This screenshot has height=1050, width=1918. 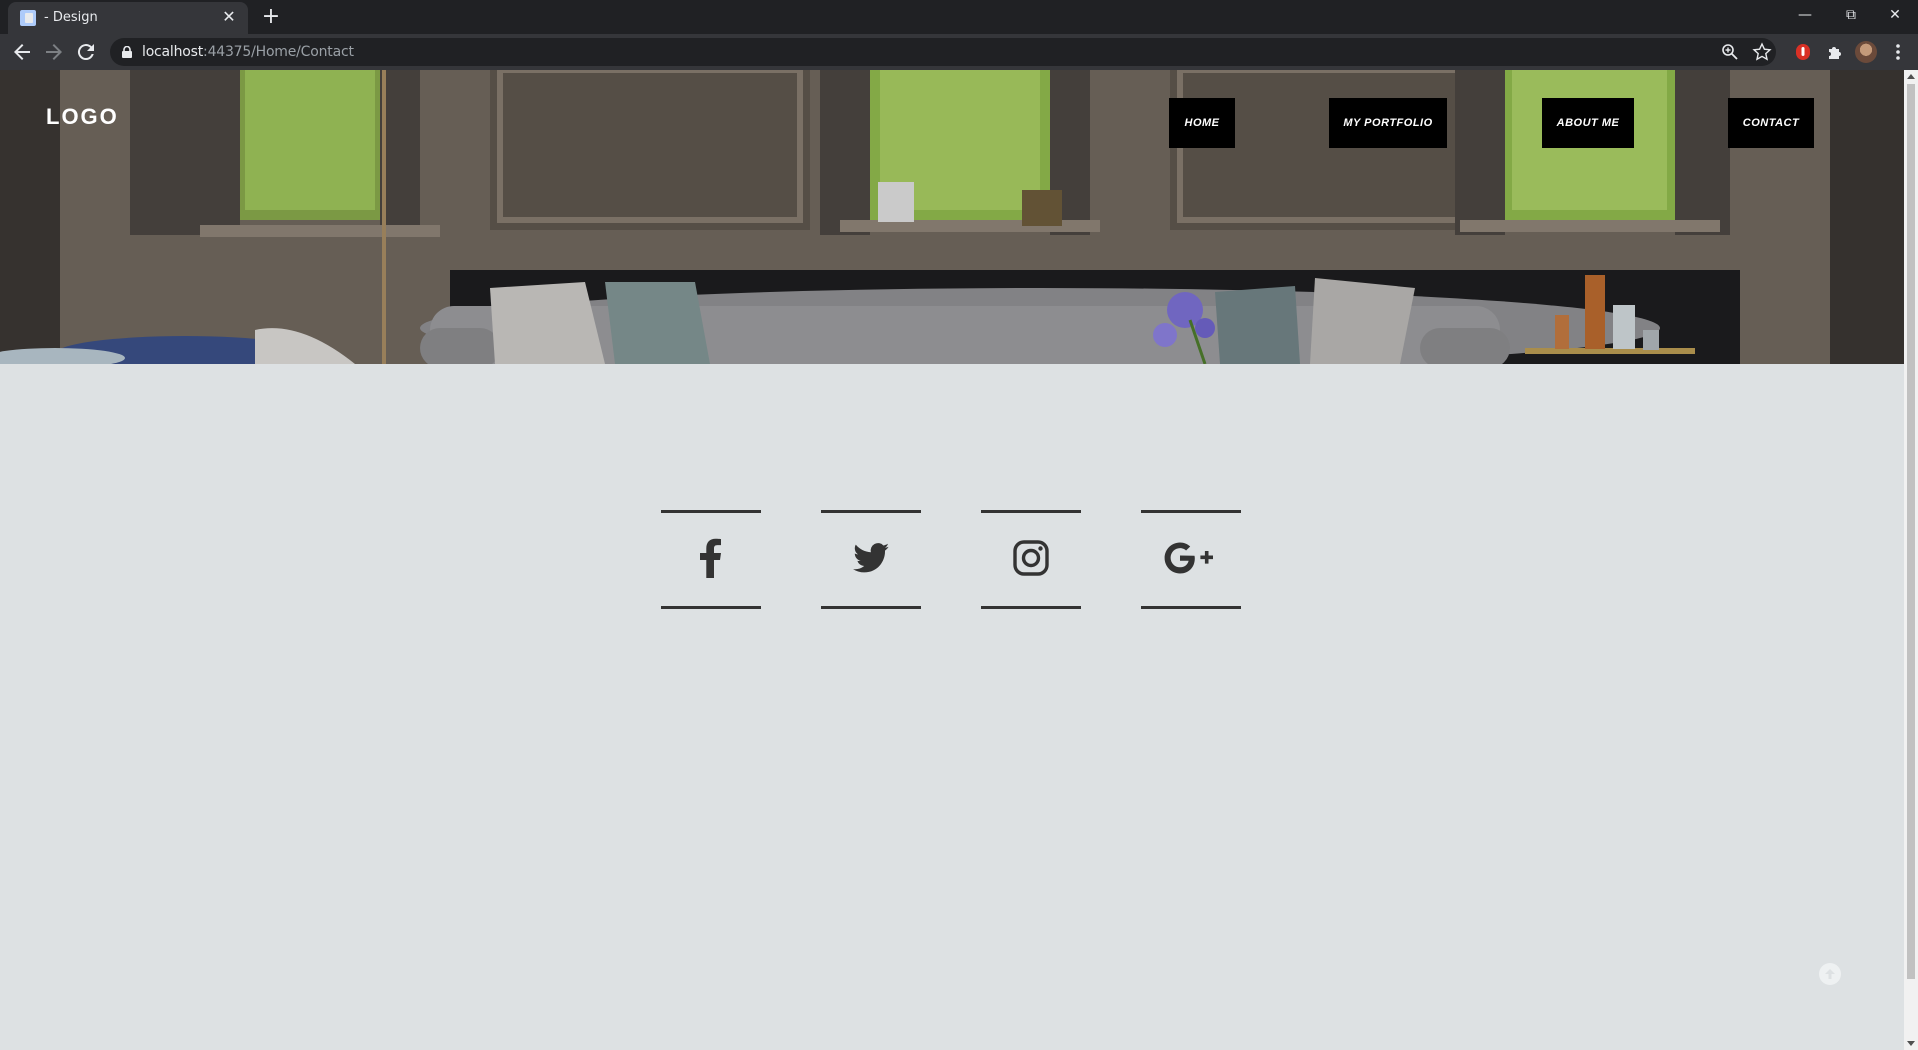 What do you see at coordinates (82, 117) in the screenshot?
I see `site-logo: LOGO` at bounding box center [82, 117].